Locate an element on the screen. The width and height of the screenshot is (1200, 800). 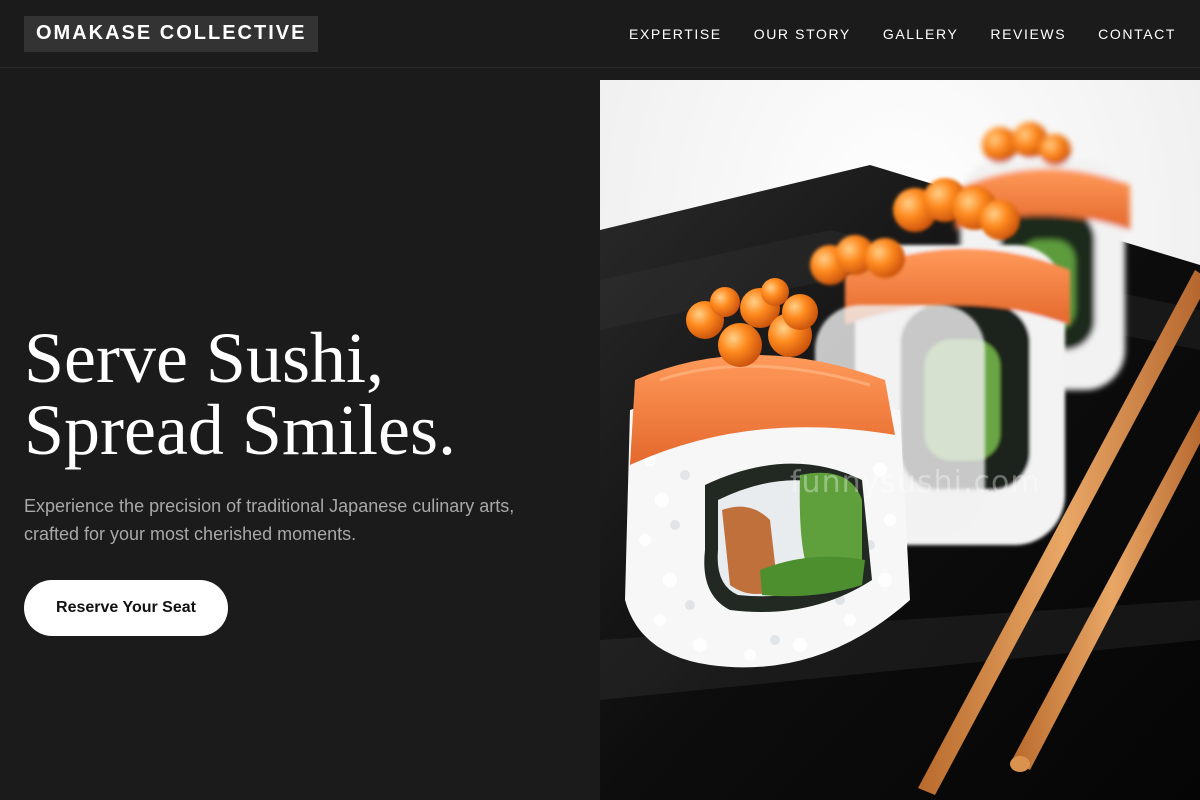
nav-link-reviews: REVIEWS is located at coordinates (1028, 34).